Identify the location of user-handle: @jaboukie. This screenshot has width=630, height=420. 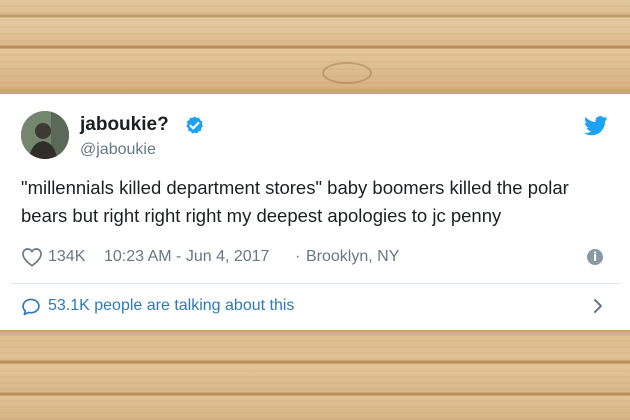
(118, 150).